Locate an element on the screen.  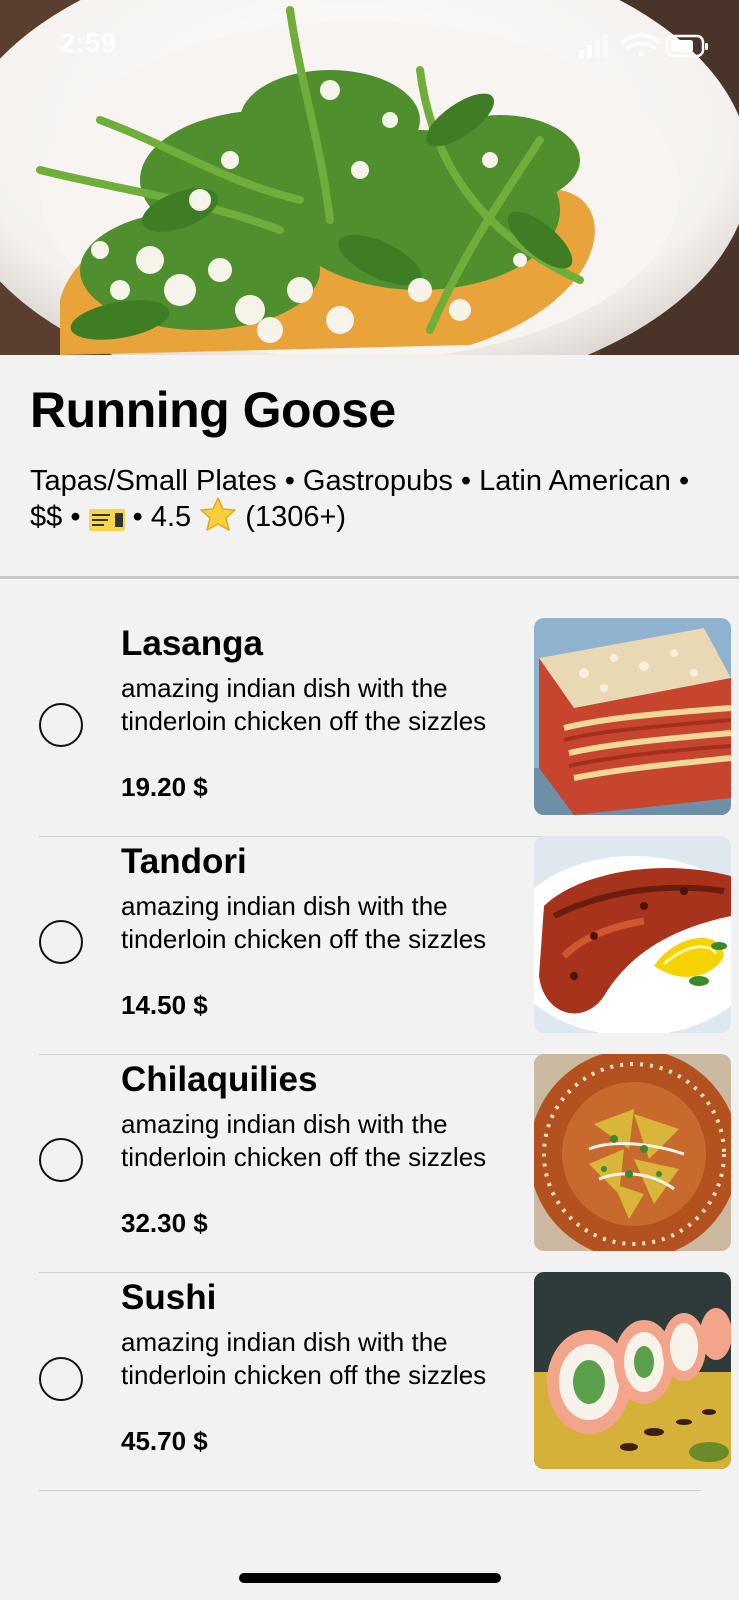
category-gastropubs: Gastropubs is located at coordinates (377, 481).